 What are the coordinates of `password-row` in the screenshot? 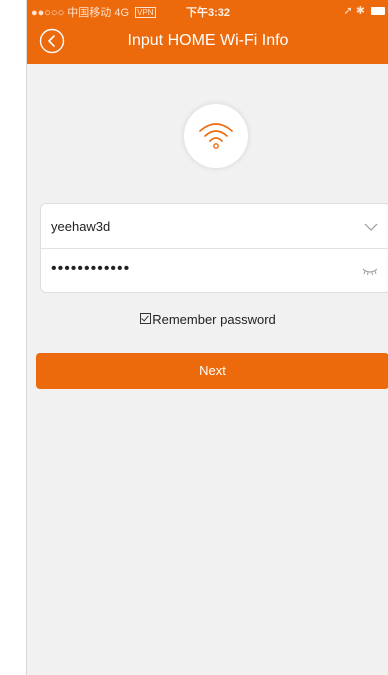 It's located at (214, 270).